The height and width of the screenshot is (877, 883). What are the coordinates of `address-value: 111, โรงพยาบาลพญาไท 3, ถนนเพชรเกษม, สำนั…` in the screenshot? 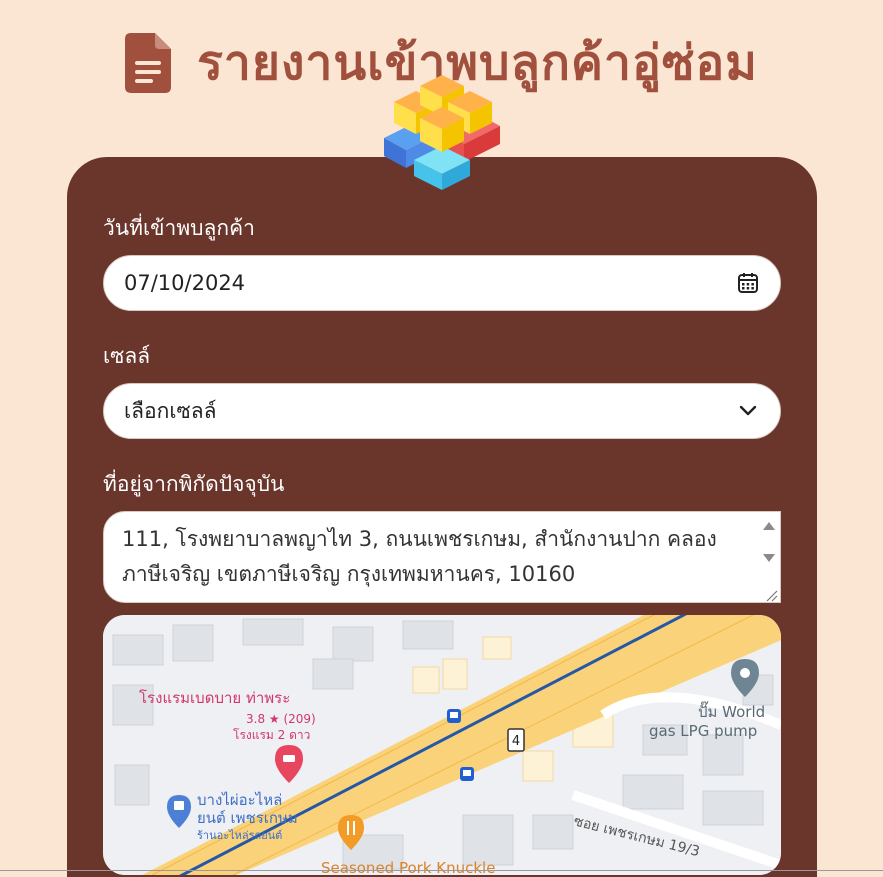 It's located at (419, 556).